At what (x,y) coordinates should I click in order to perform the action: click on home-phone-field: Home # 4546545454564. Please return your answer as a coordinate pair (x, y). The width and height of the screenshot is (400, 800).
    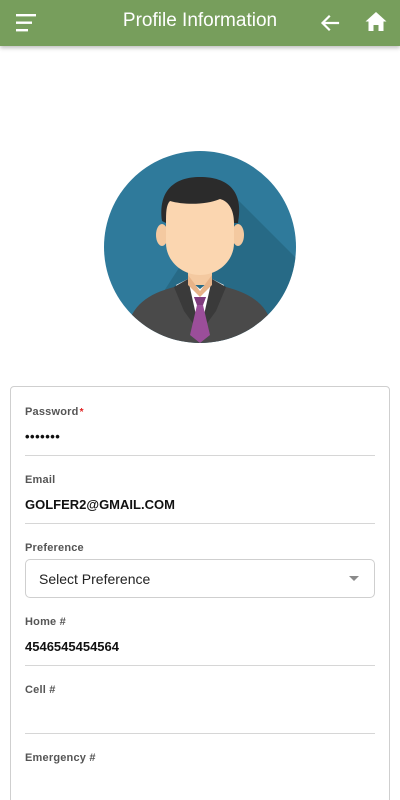
    Looking at the image, I should click on (200, 641).